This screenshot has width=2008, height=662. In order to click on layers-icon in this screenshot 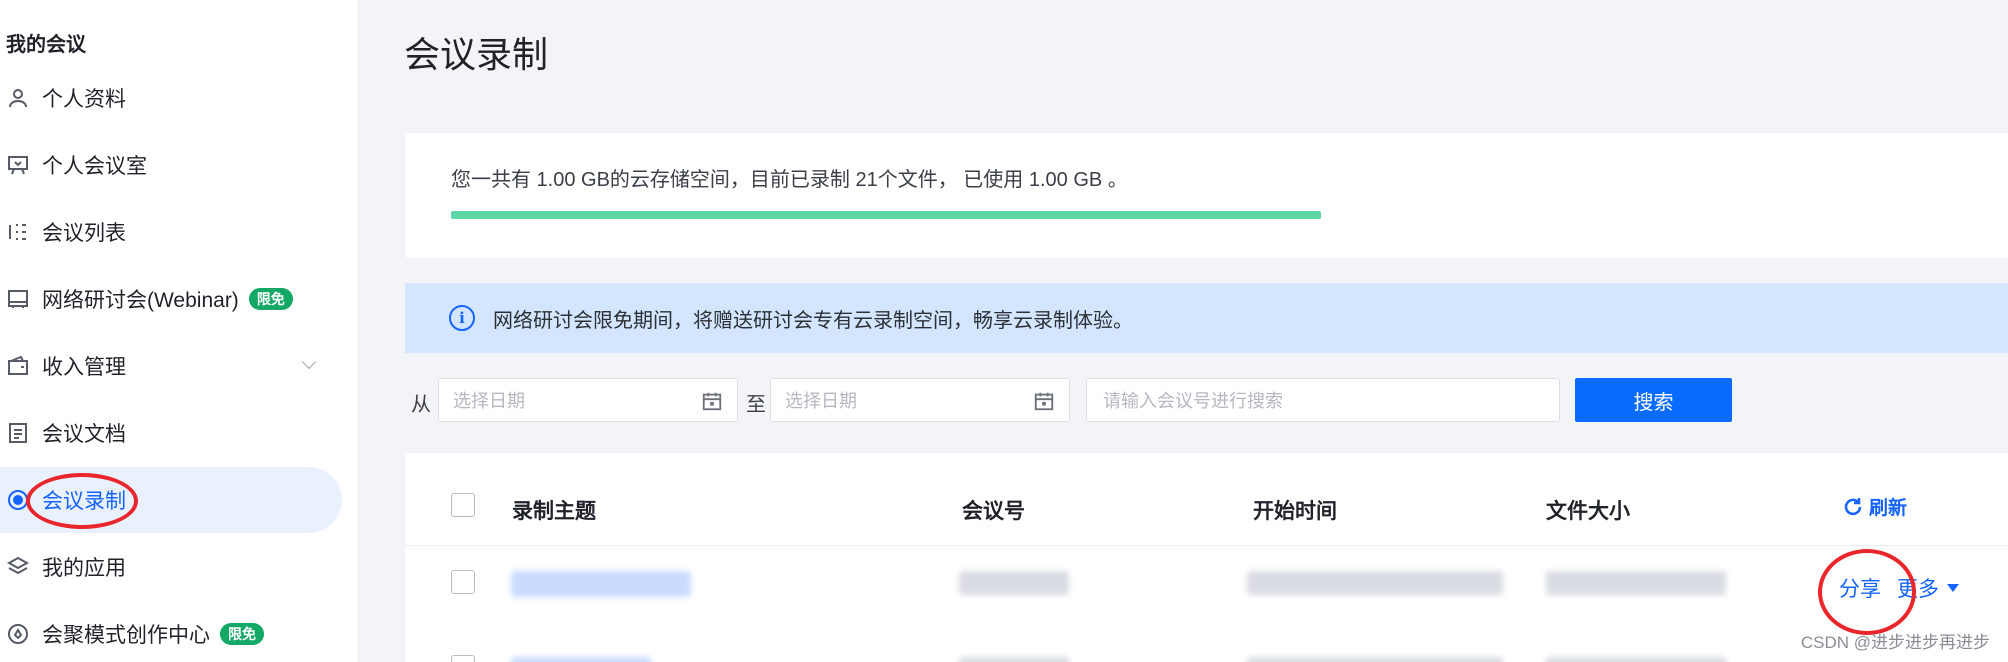, I will do `click(18, 567)`.